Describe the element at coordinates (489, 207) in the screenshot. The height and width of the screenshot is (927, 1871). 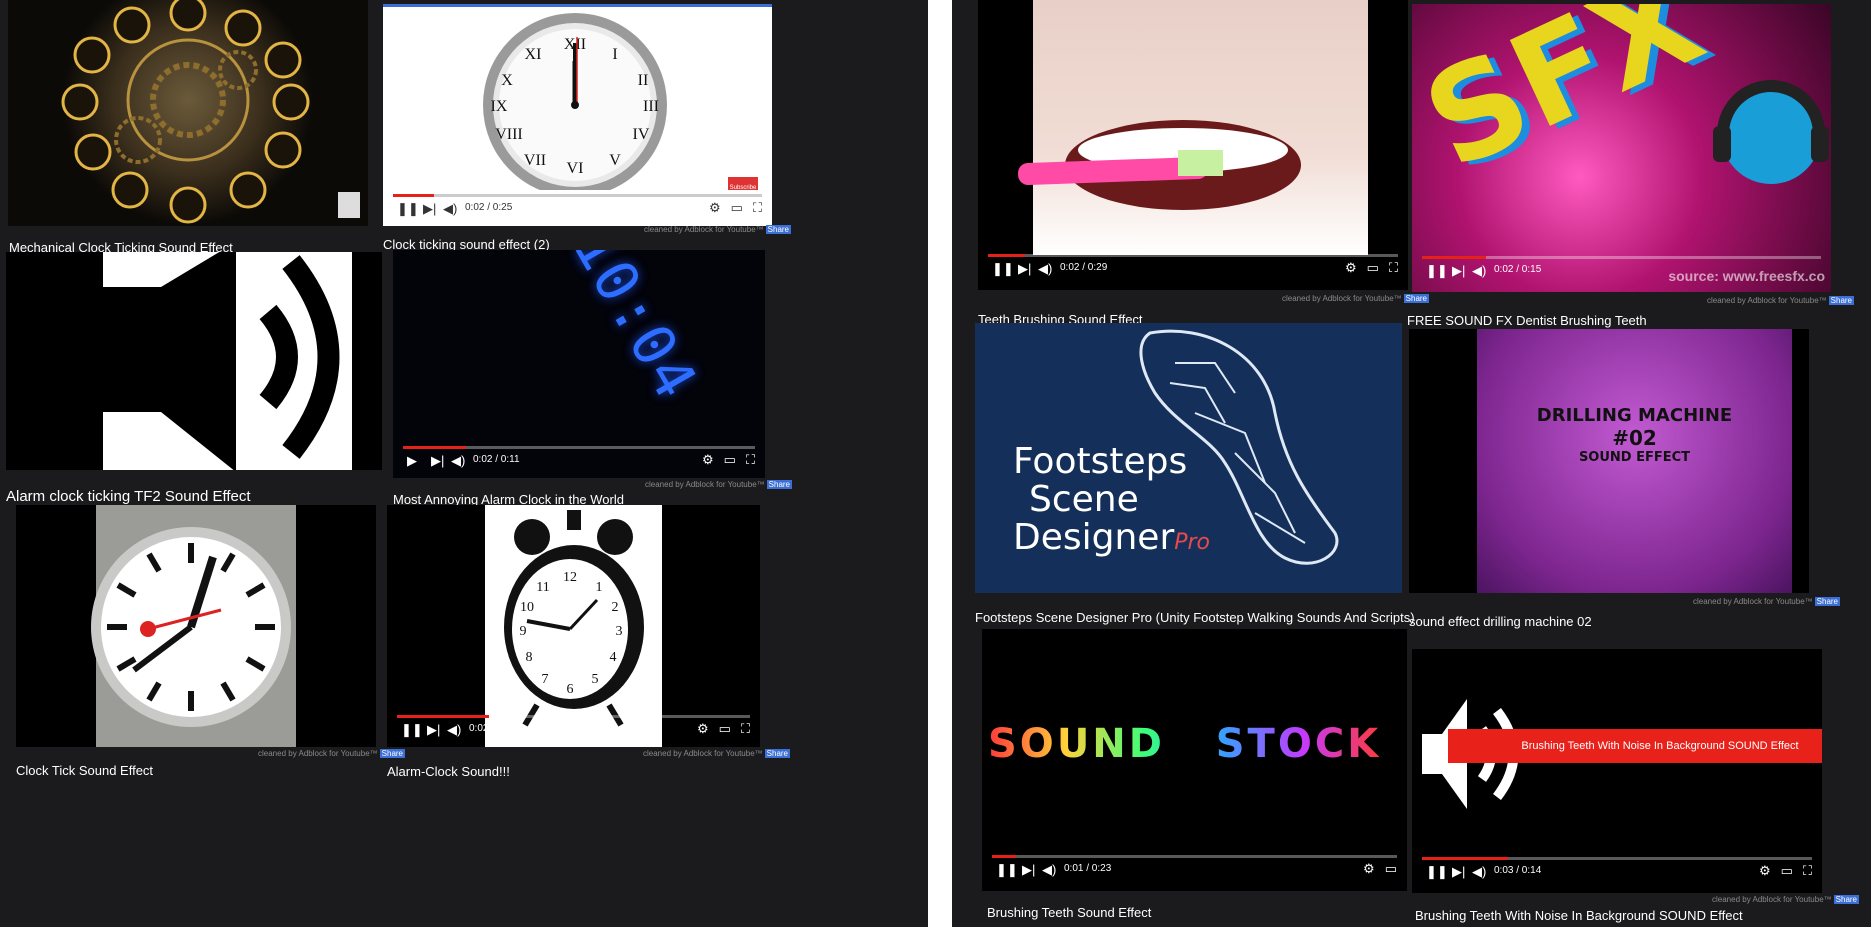
I see `time-display: 0:02 / 0:25` at that location.